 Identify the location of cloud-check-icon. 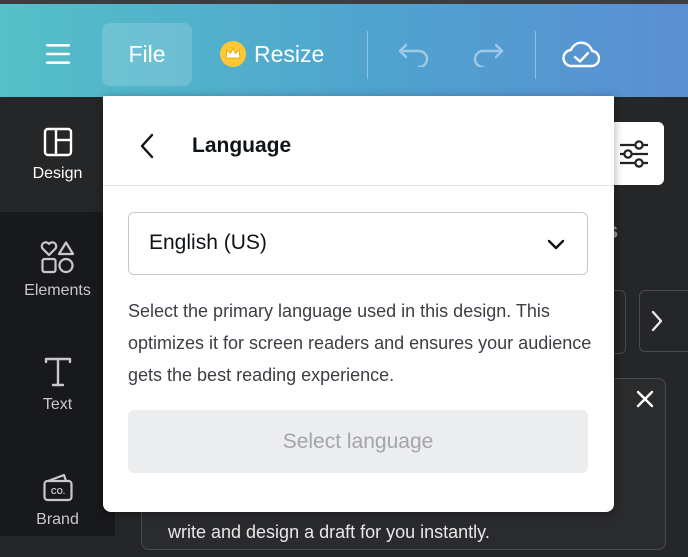
(581, 54).